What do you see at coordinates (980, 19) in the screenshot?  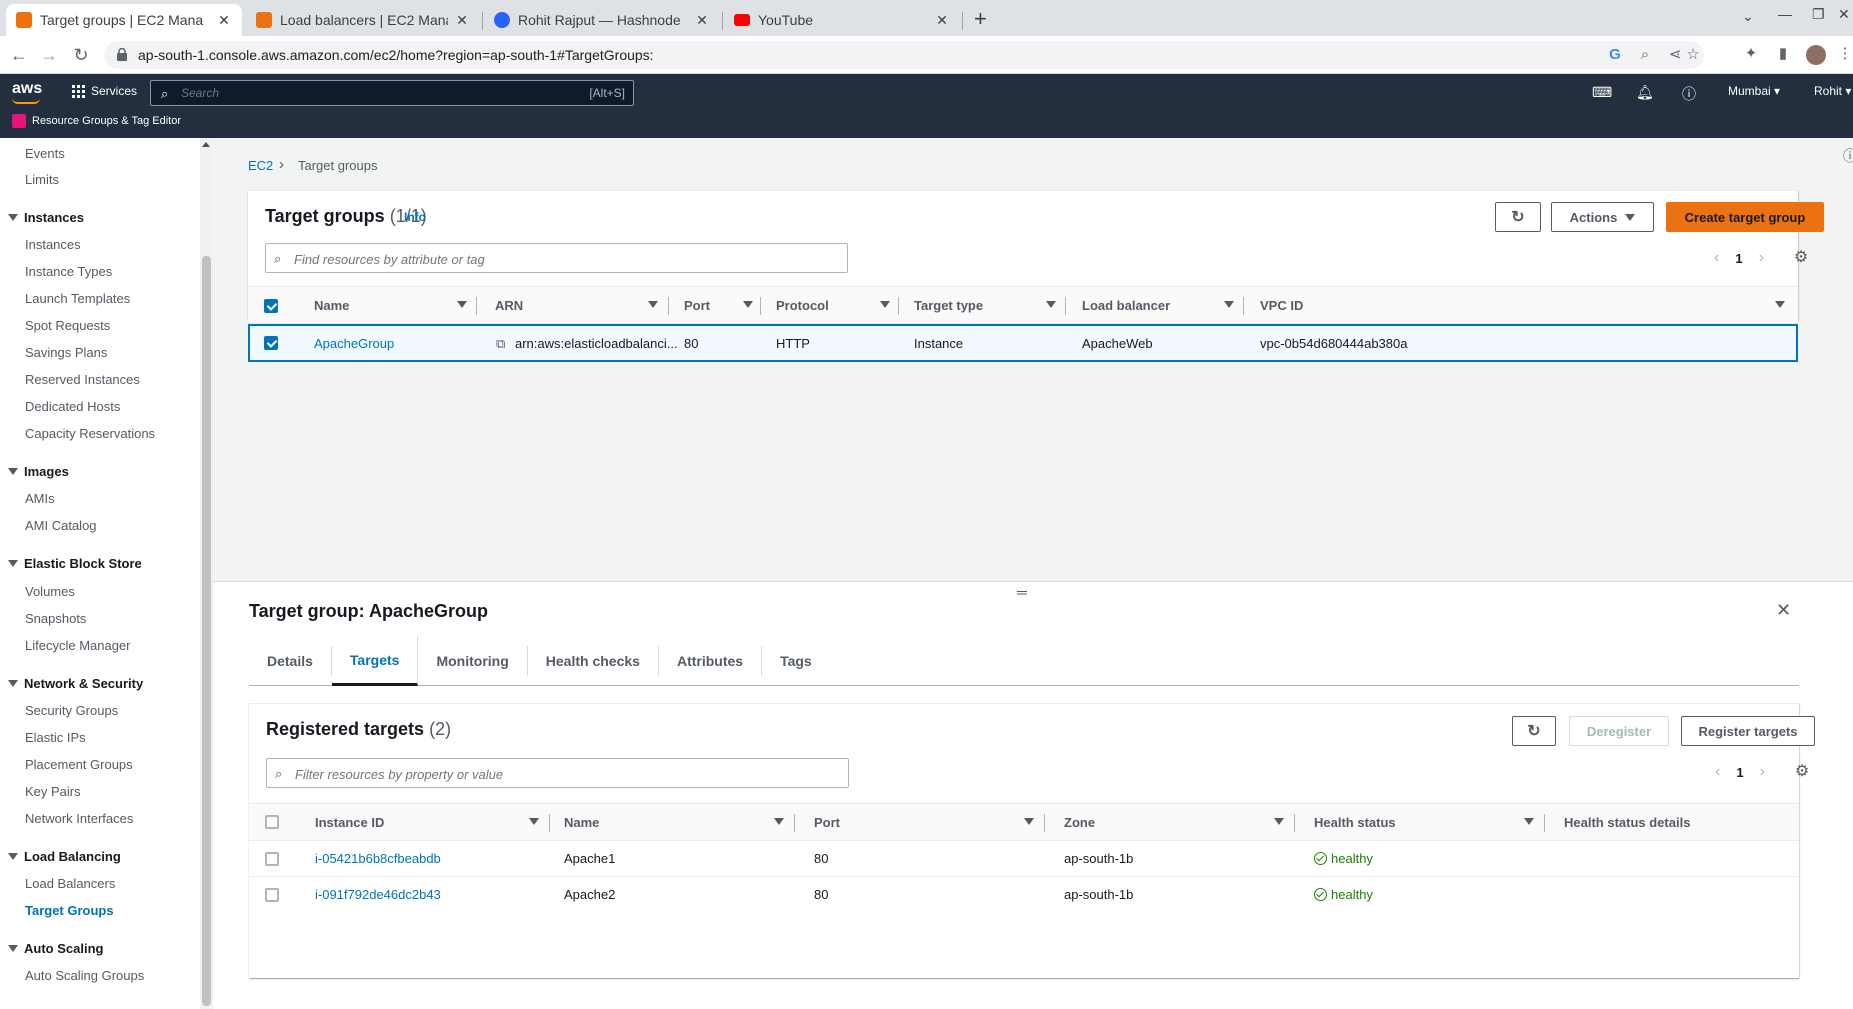 I see `new-tab-icon: +` at bounding box center [980, 19].